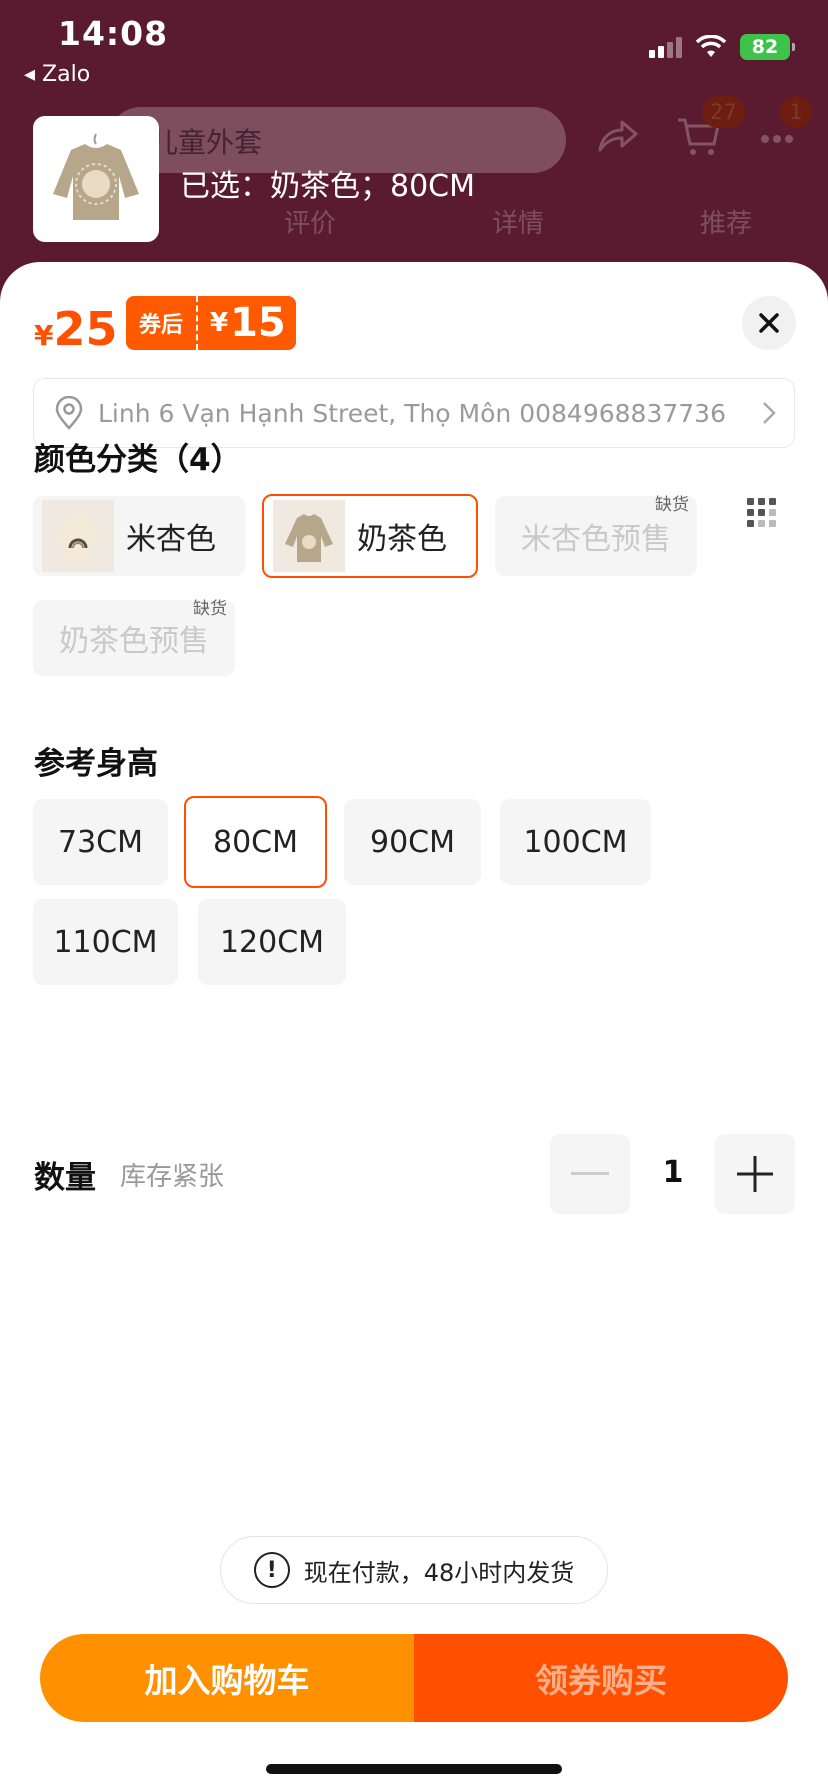 The width and height of the screenshot is (828, 1792). What do you see at coordinates (328, 186) in the screenshot?
I see `selected-variant-text: 已选：奶茶色；80CM` at bounding box center [328, 186].